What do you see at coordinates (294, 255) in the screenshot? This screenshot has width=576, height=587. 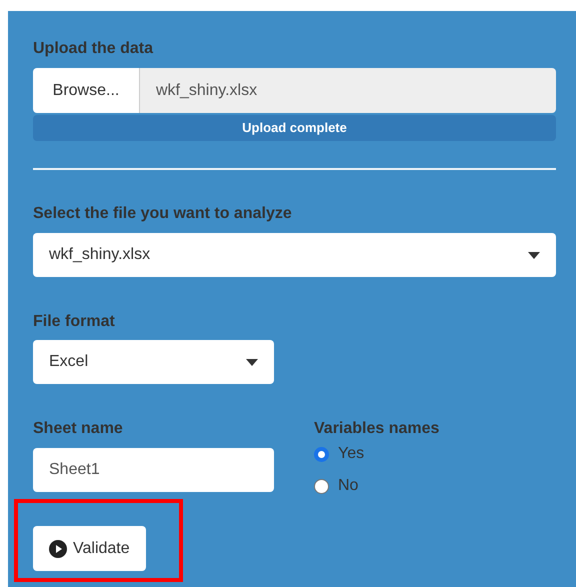 I see `file-select-dropdown: wkf_shiny.xlsx` at bounding box center [294, 255].